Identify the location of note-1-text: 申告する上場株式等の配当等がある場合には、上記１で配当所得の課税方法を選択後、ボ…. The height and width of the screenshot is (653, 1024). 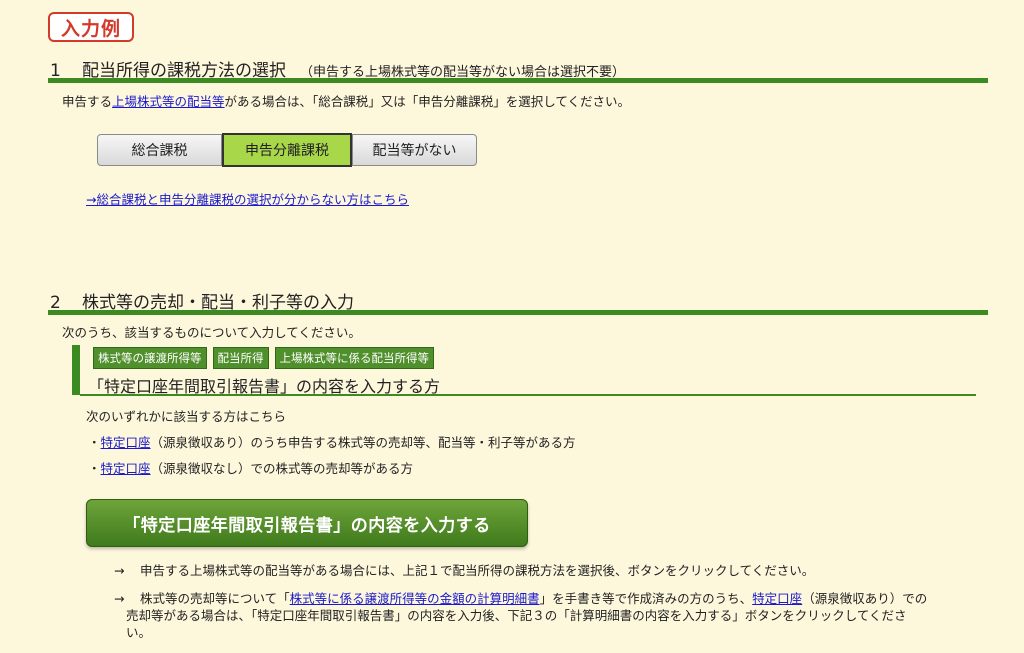
(477, 570).